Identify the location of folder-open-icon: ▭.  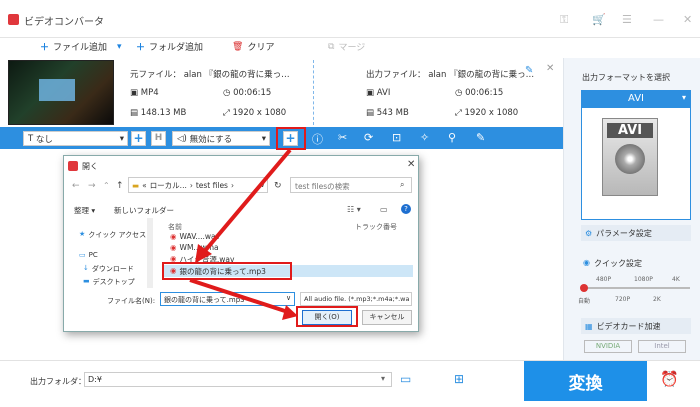
(405, 379).